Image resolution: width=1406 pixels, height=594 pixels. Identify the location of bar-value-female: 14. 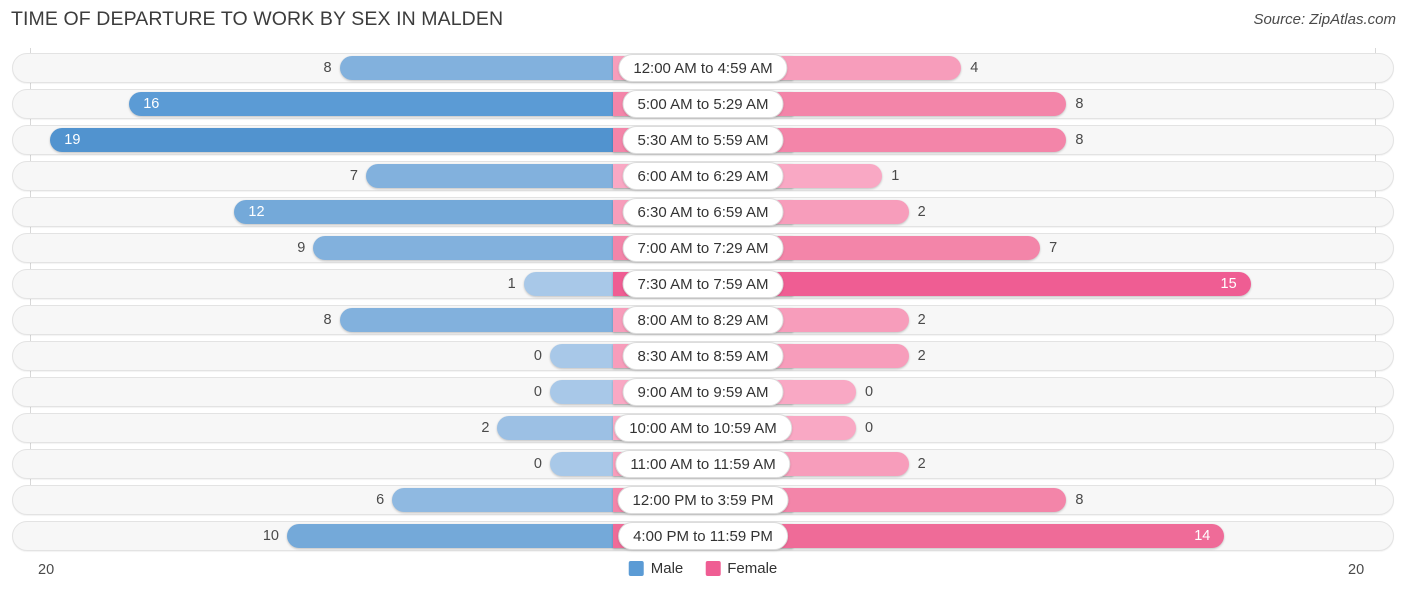
(1202, 536).